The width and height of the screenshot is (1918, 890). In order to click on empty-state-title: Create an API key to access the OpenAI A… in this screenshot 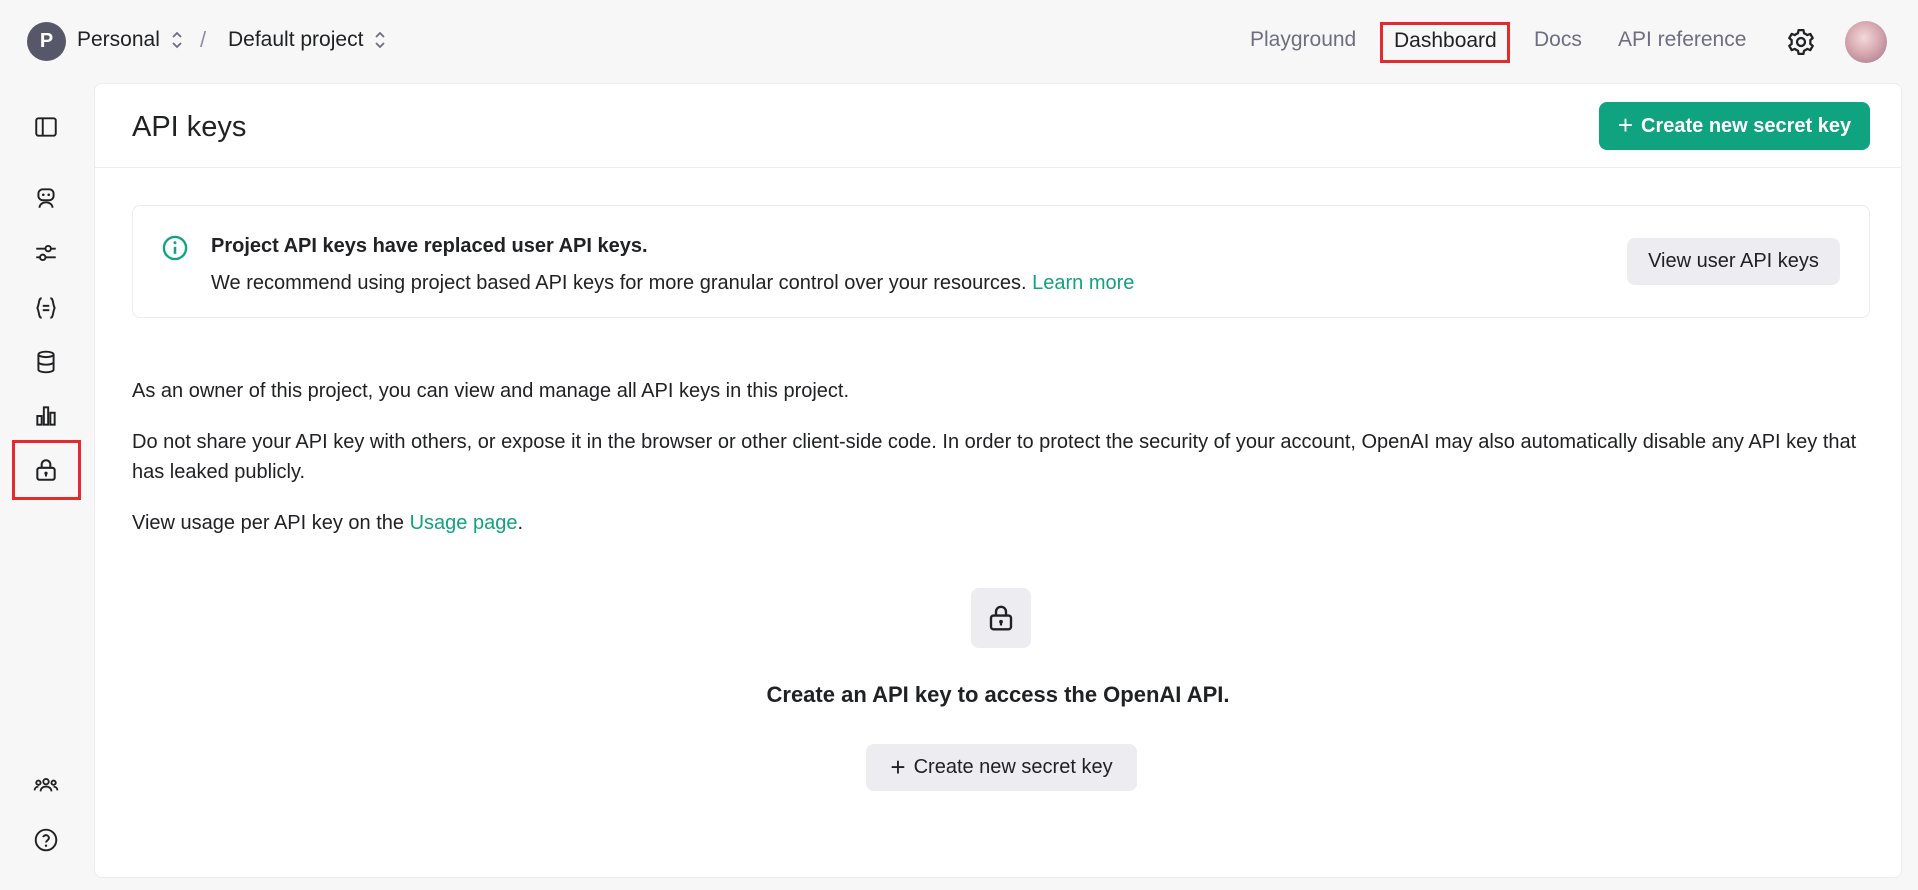, I will do `click(998, 694)`.